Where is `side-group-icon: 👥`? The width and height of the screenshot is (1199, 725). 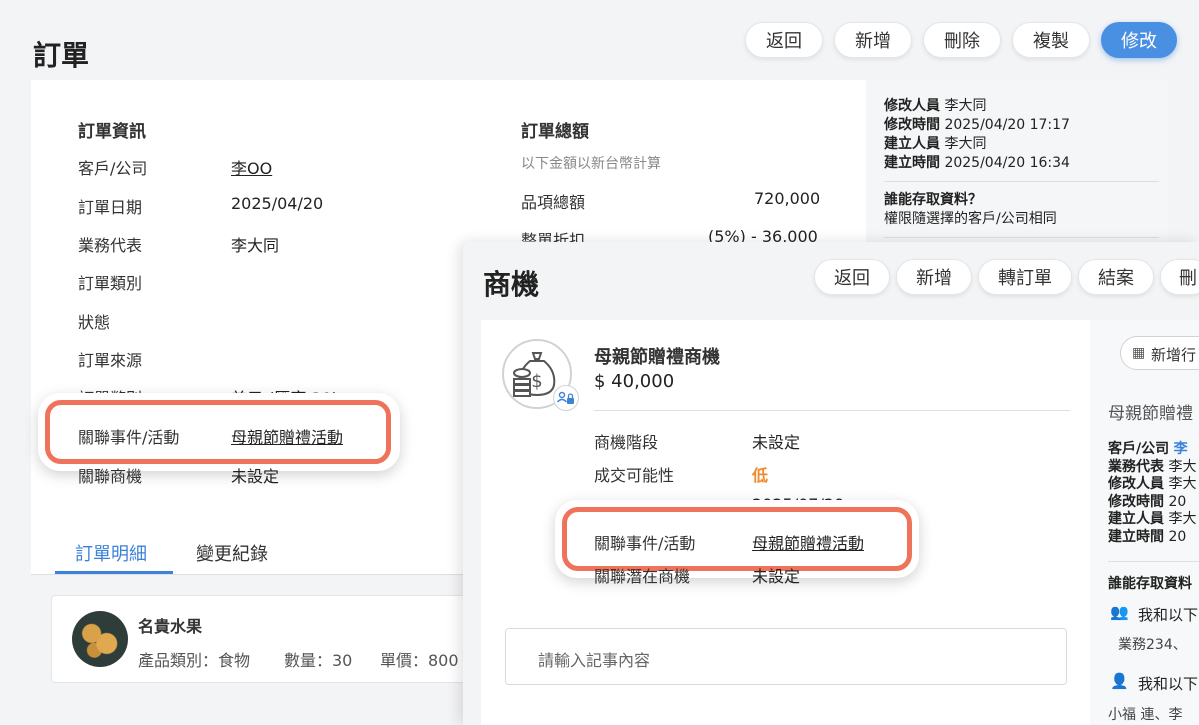
side-group-icon: 👥 is located at coordinates (1119, 612).